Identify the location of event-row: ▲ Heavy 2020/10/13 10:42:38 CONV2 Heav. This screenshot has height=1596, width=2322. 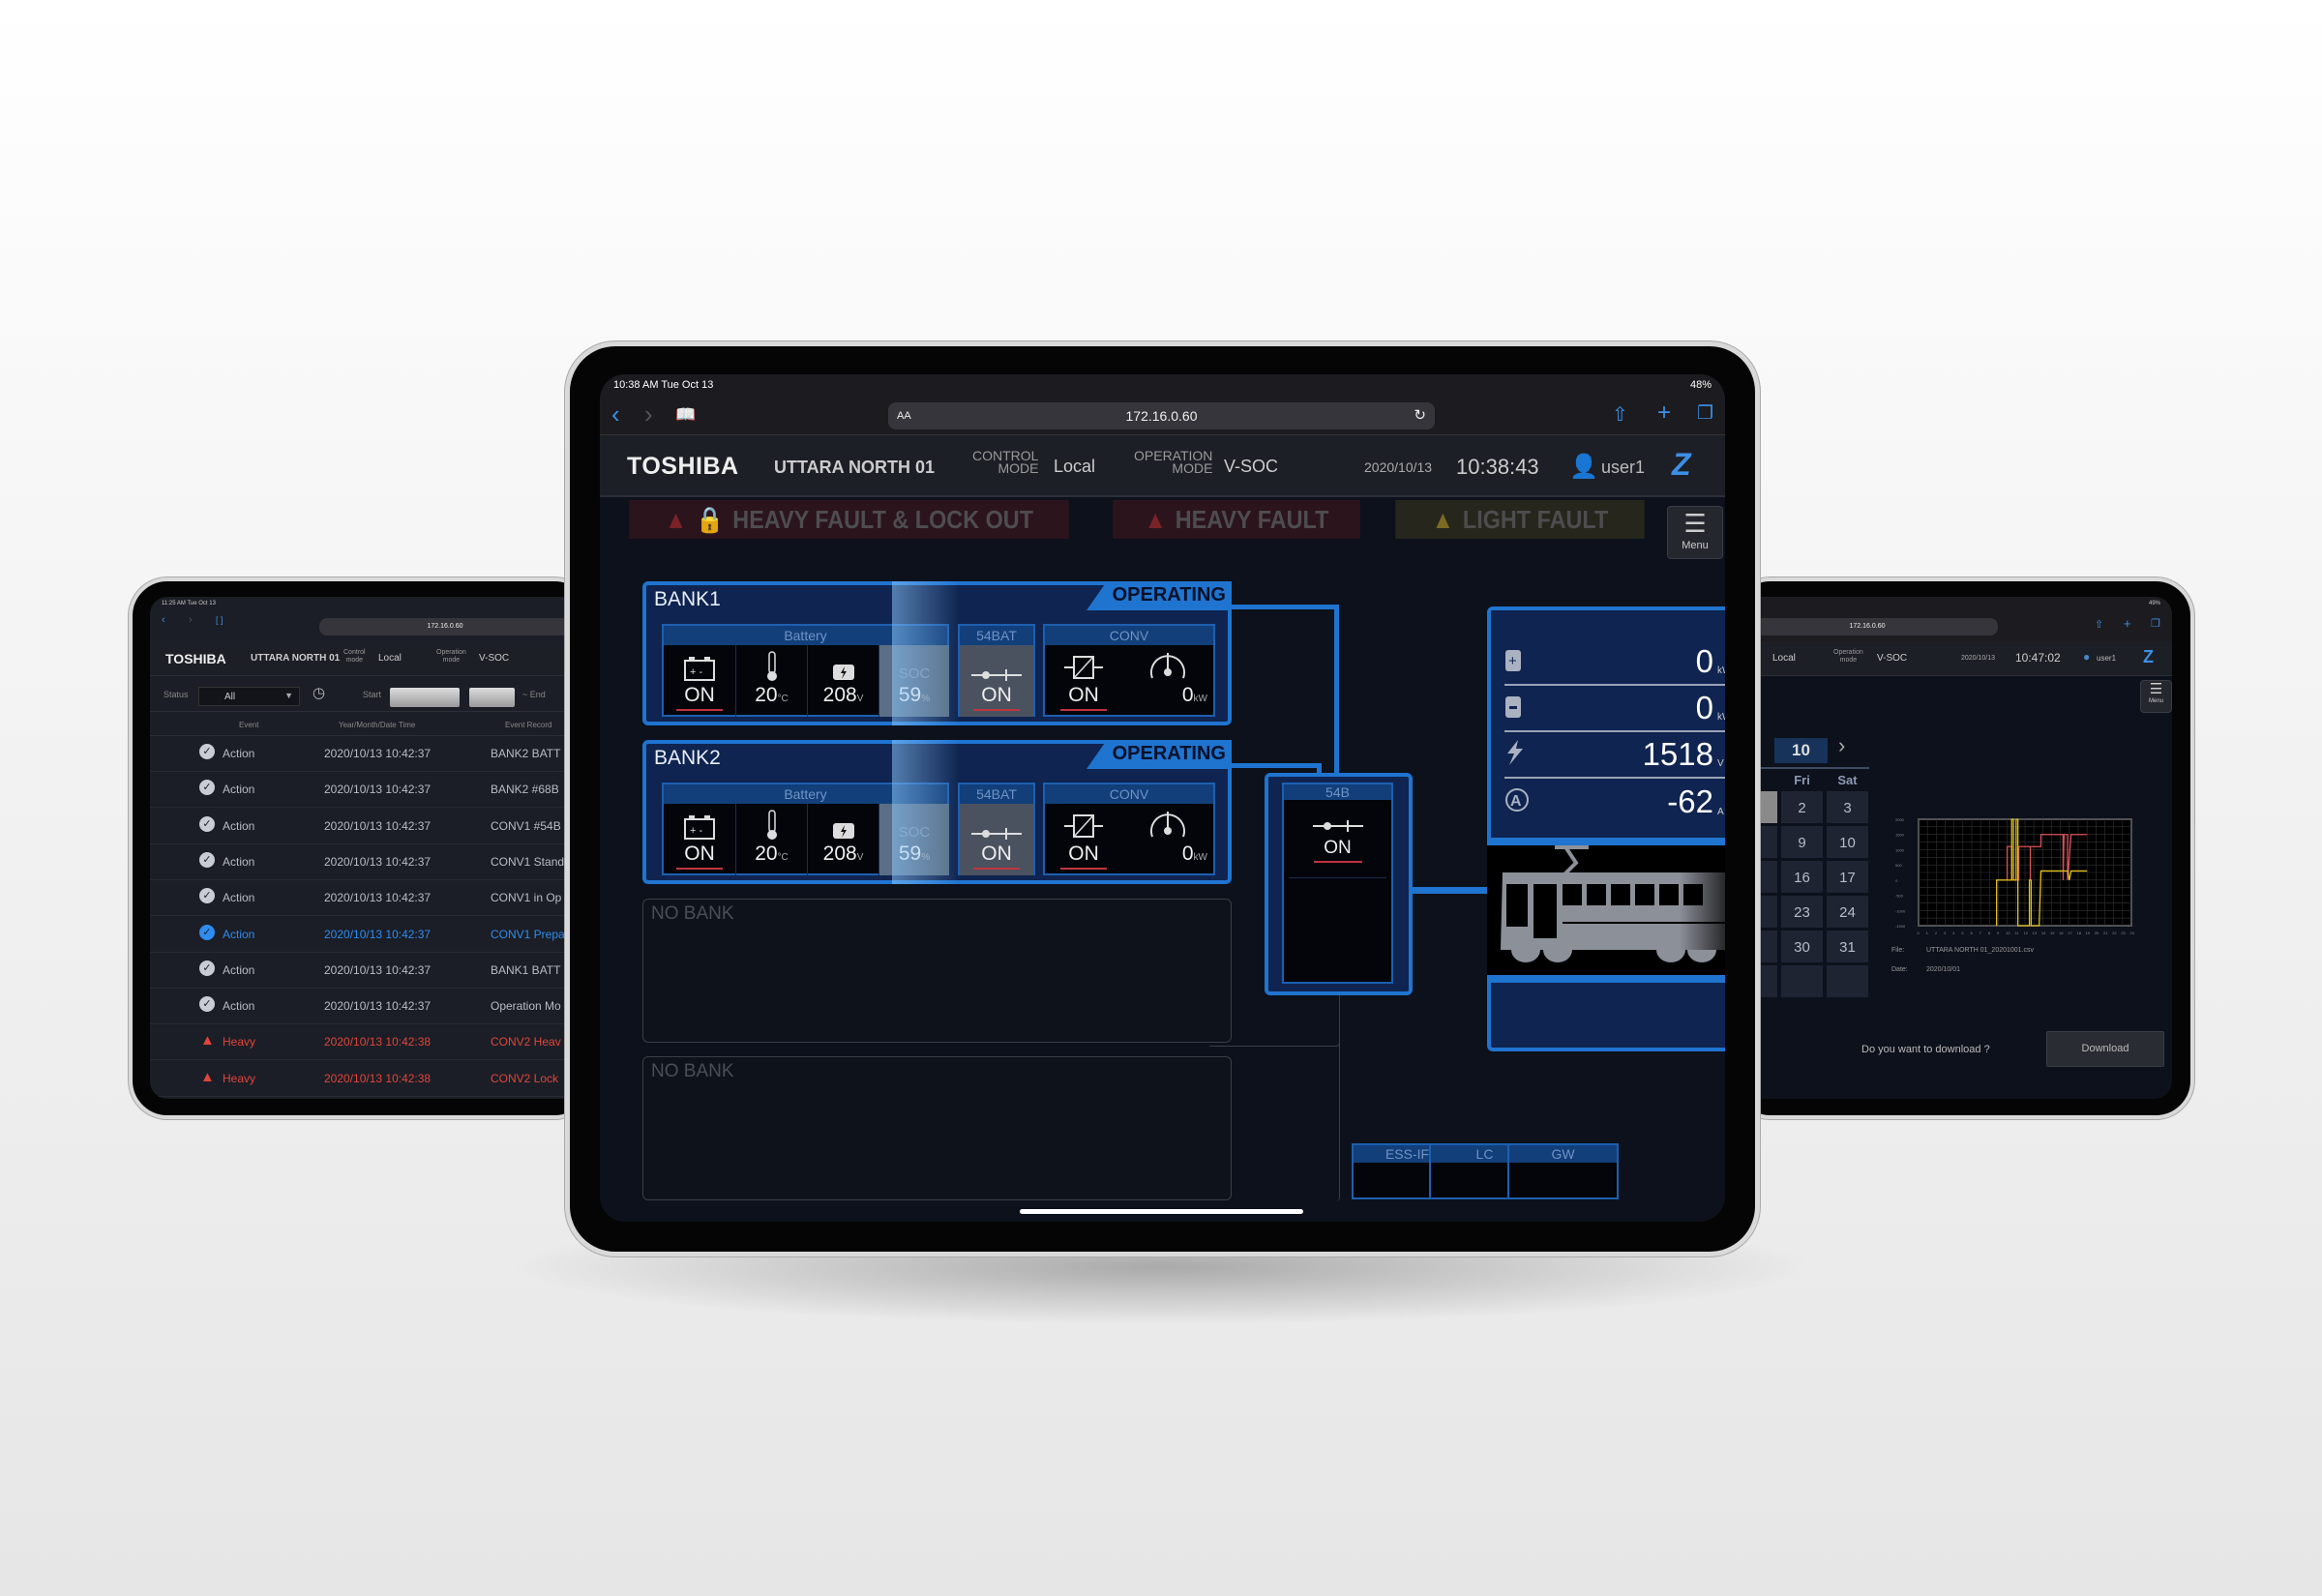
(358, 1042).